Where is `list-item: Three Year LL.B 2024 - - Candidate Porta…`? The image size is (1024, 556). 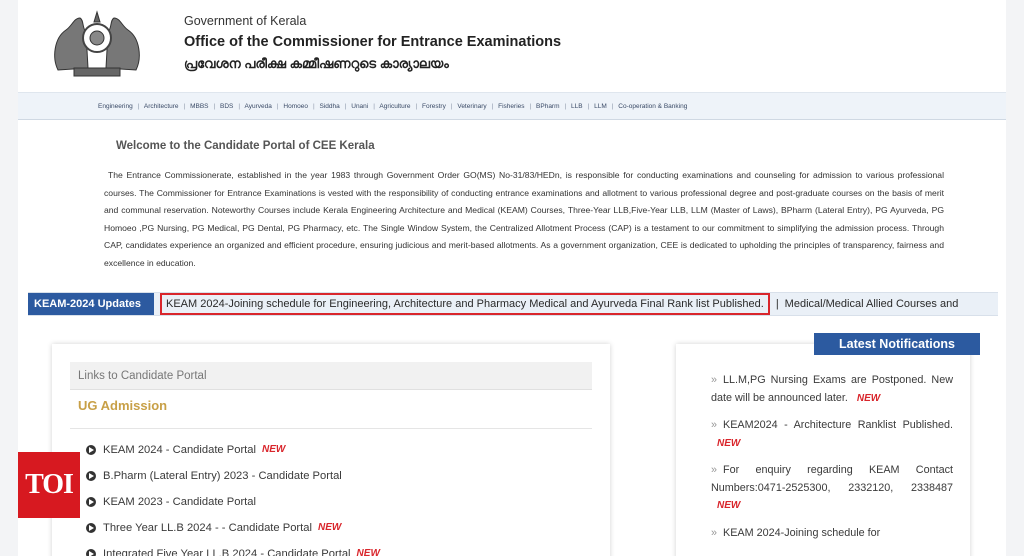 list-item: Three Year LL.B 2024 - - Candidate Porta… is located at coordinates (233, 531).